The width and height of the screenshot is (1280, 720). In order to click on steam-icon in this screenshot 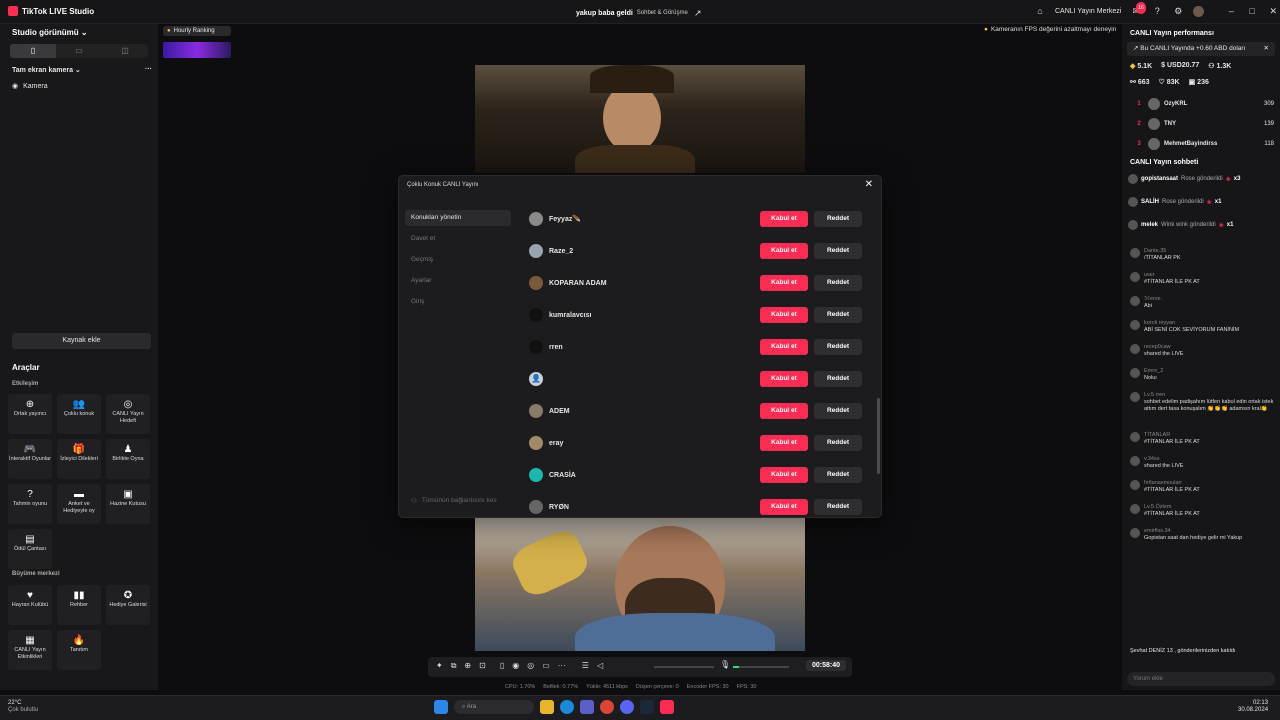, I will do `click(647, 707)`.